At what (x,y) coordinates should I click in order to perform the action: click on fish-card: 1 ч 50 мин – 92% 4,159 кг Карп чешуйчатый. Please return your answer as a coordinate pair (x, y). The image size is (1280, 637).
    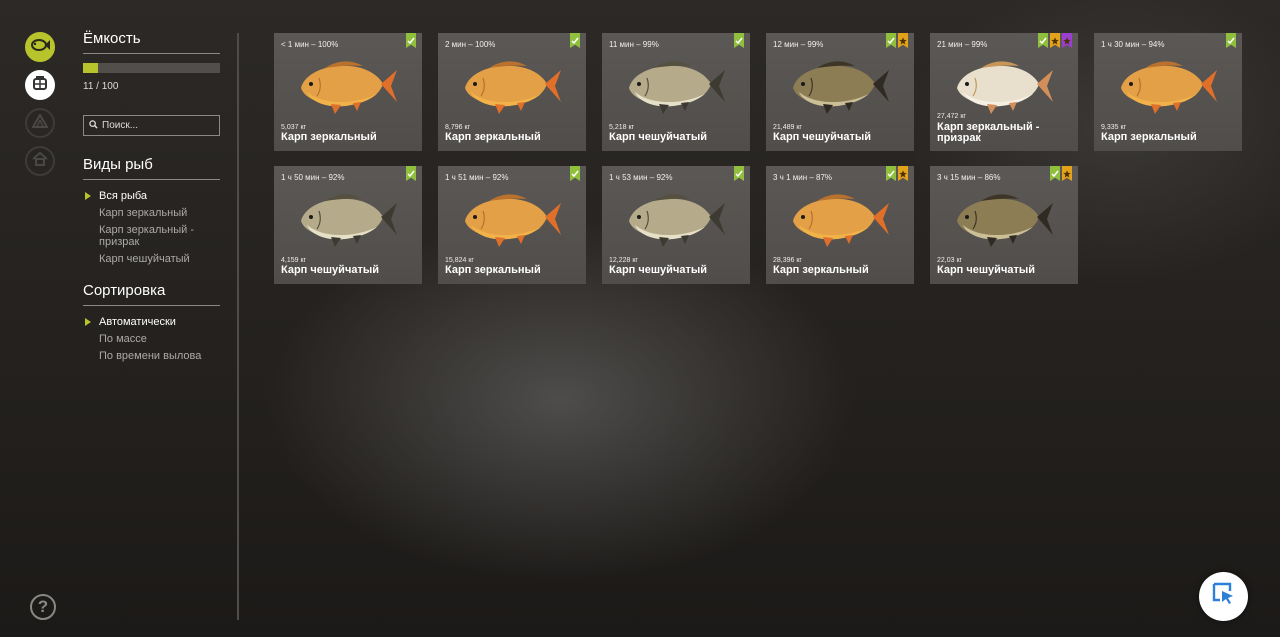
    Looking at the image, I should click on (348, 225).